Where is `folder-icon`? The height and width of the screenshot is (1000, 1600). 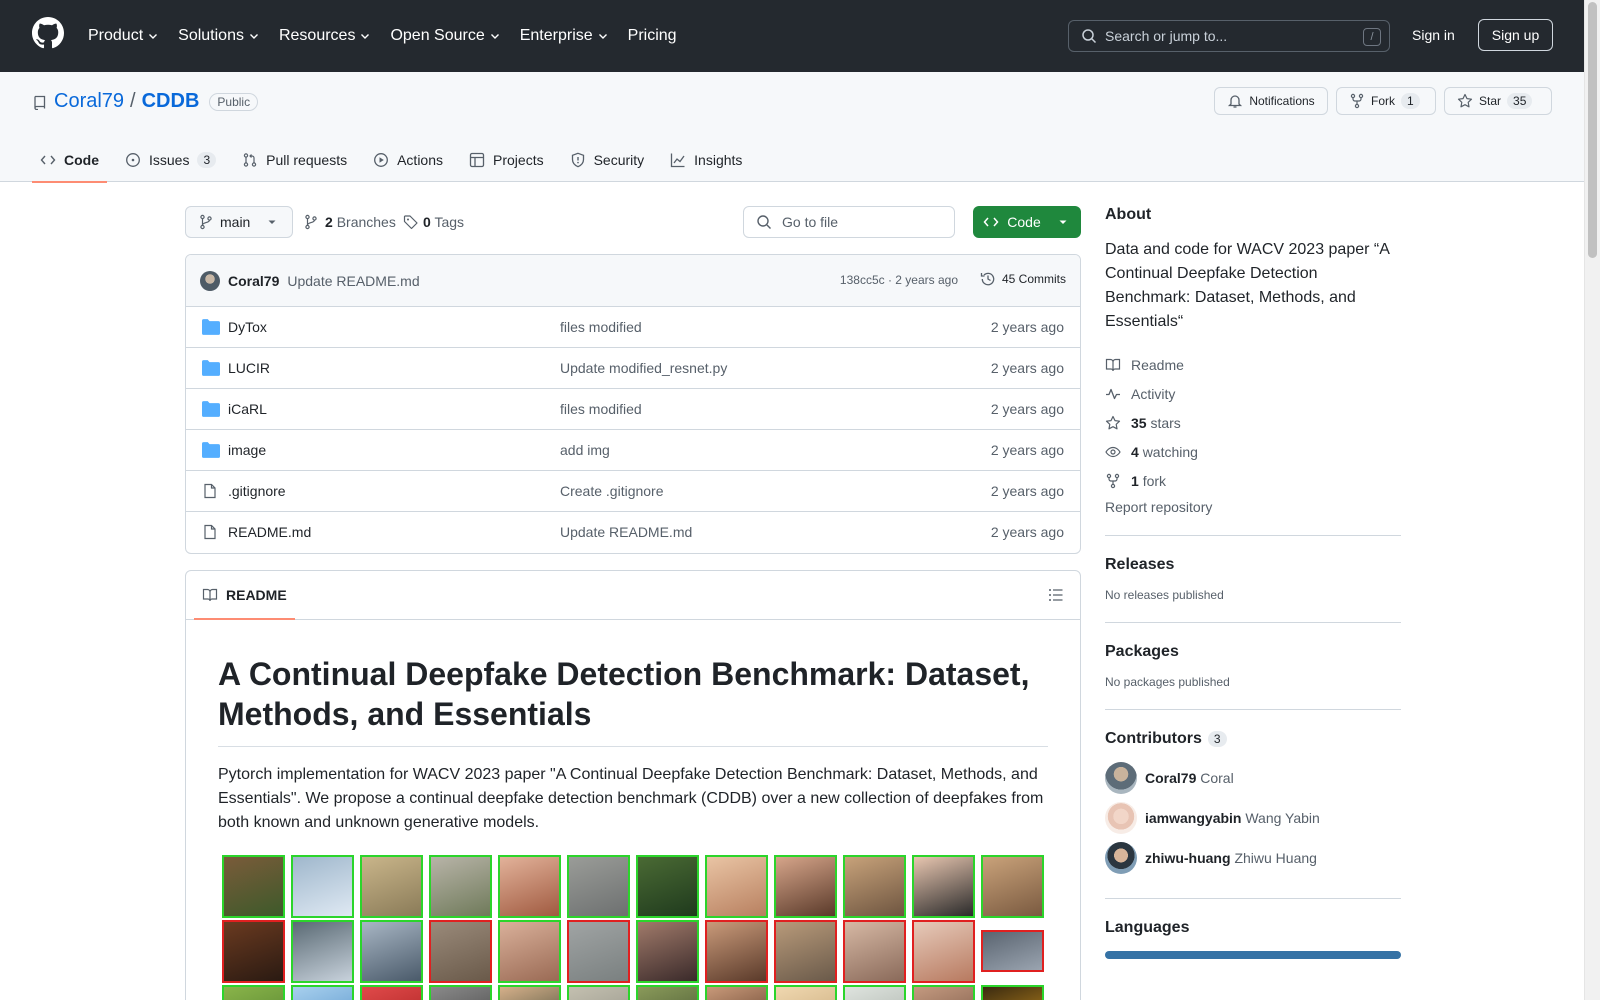
folder-icon is located at coordinates (211, 368).